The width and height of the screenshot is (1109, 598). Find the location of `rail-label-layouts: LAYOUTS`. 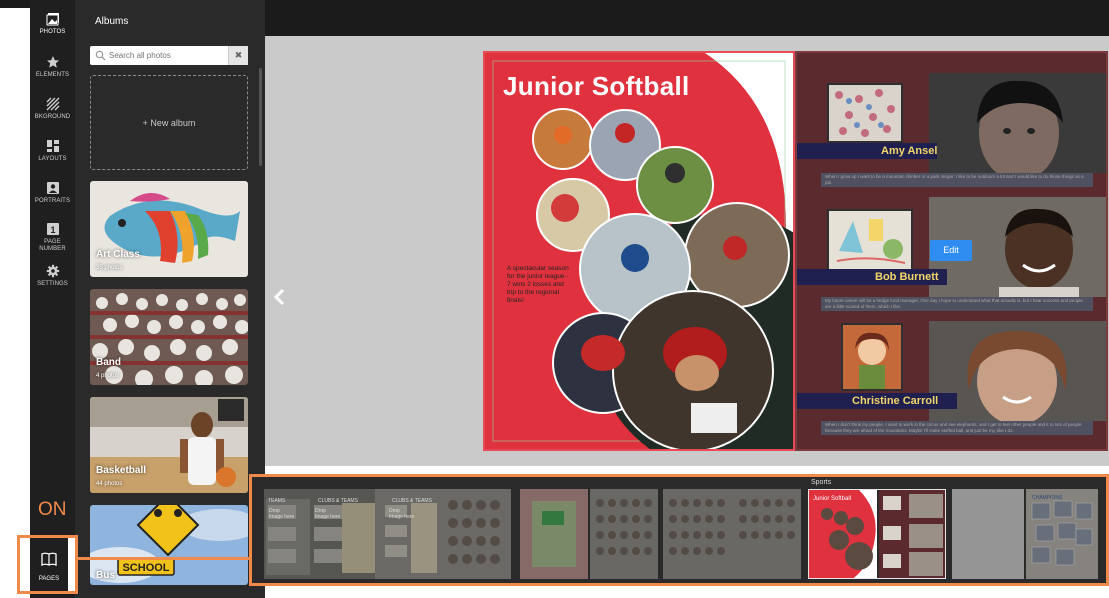

rail-label-layouts: LAYOUTS is located at coordinates (52, 159).